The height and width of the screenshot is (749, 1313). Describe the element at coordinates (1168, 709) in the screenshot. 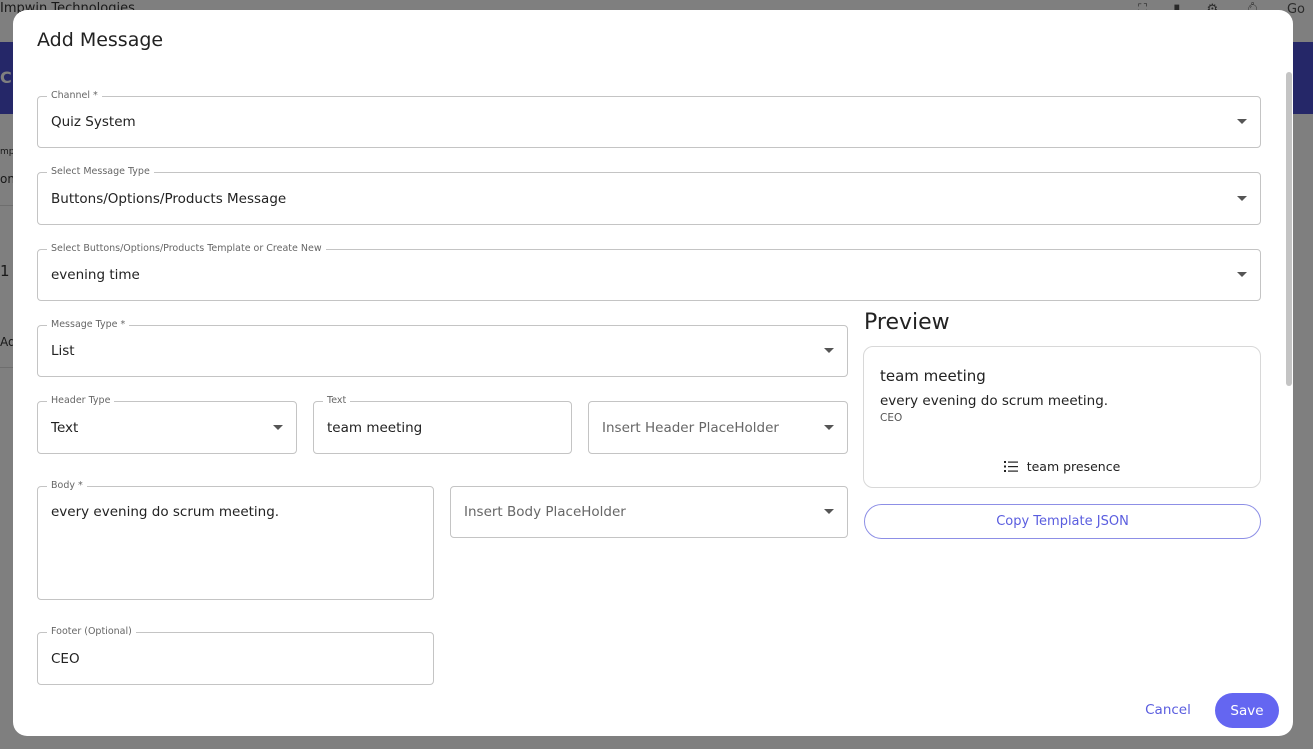

I see `cancel-button: Cancel` at that location.